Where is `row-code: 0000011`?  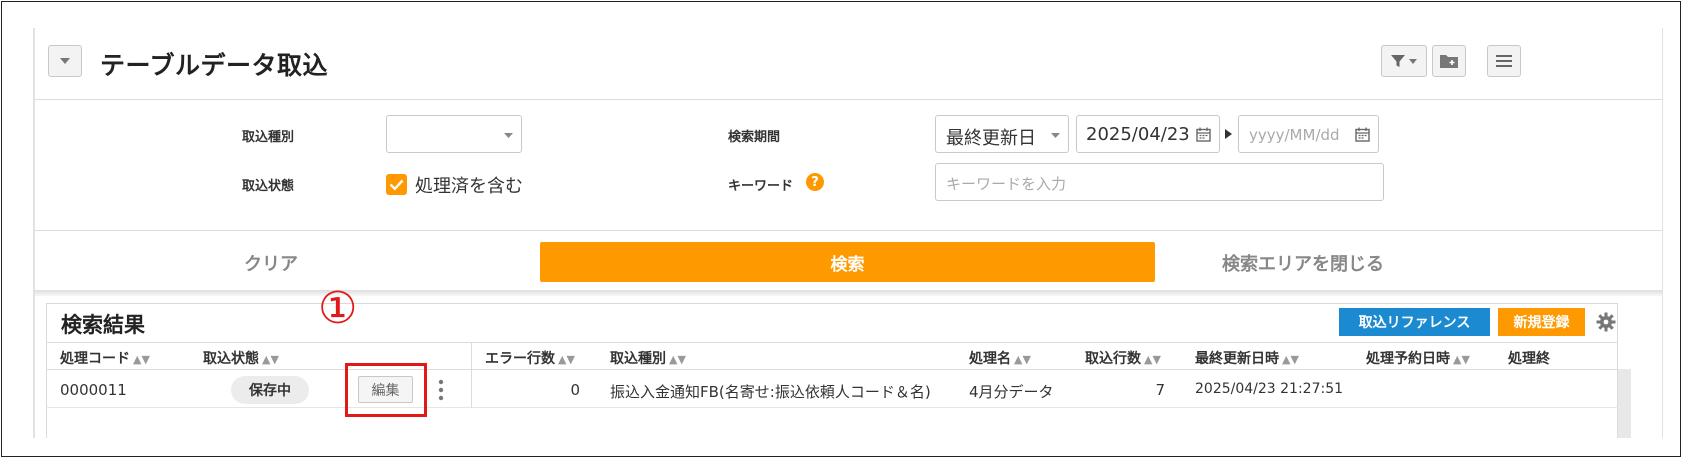
row-code: 0000011 is located at coordinates (93, 390).